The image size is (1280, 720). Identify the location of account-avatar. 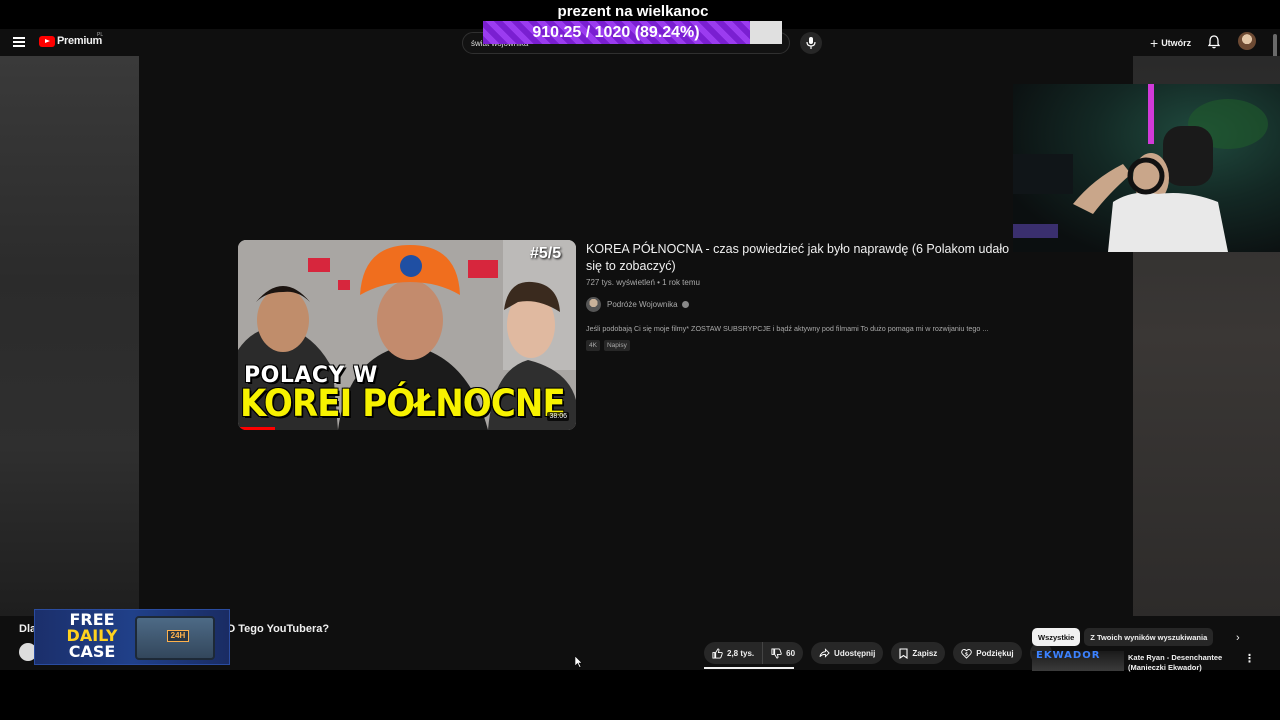
(1247, 41).